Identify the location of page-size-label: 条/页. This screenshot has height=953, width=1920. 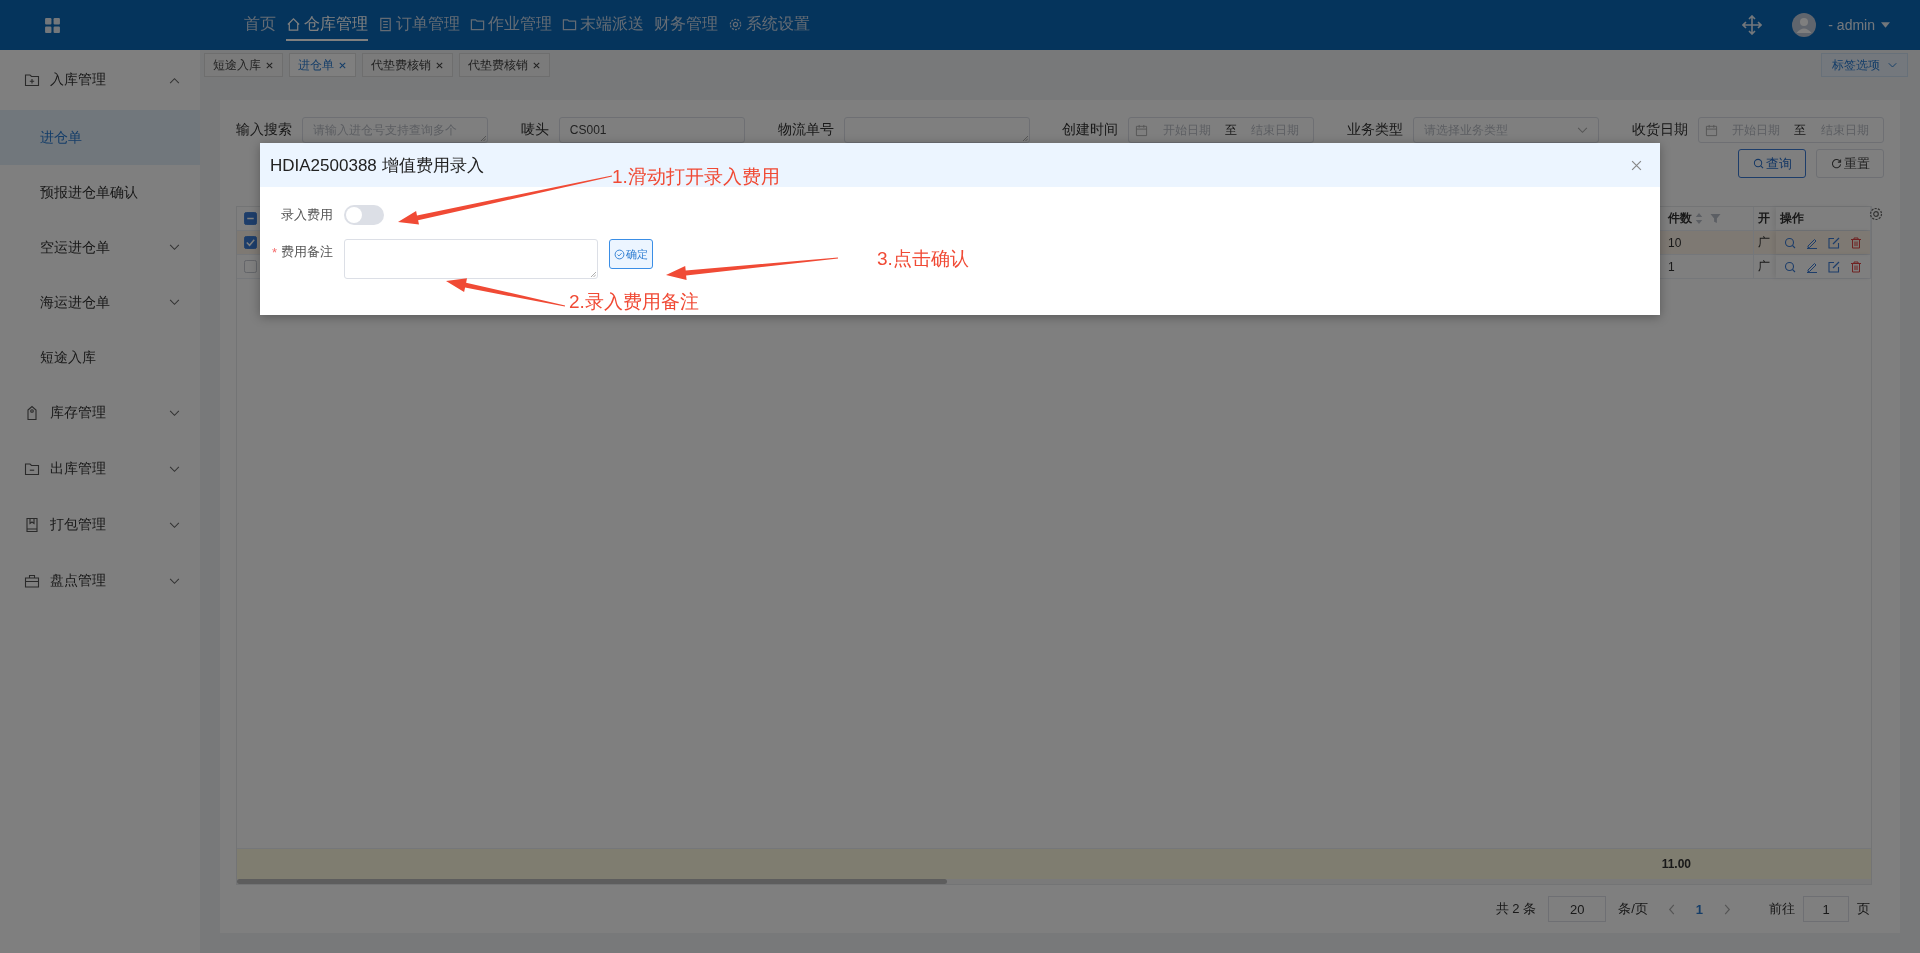
(1633, 909).